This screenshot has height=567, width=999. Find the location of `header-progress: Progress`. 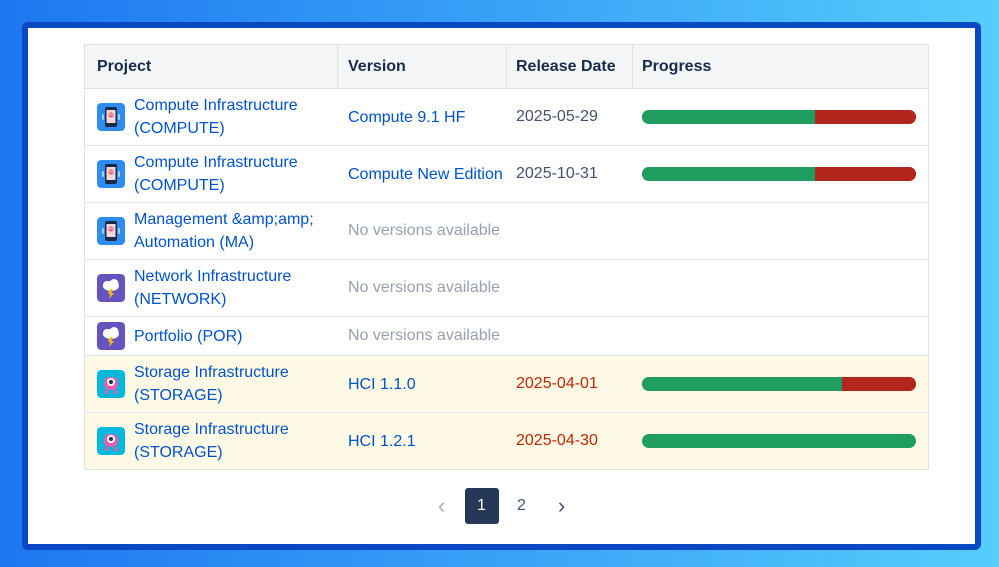

header-progress: Progress is located at coordinates (780, 66).